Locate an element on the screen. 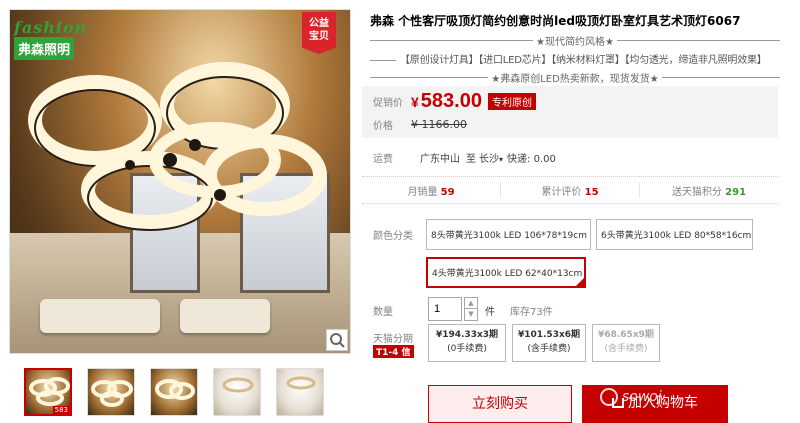 This screenshot has height=423, width=800. color-option: 8头带黄光3100k LED 106*78*19cm is located at coordinates (508, 234).